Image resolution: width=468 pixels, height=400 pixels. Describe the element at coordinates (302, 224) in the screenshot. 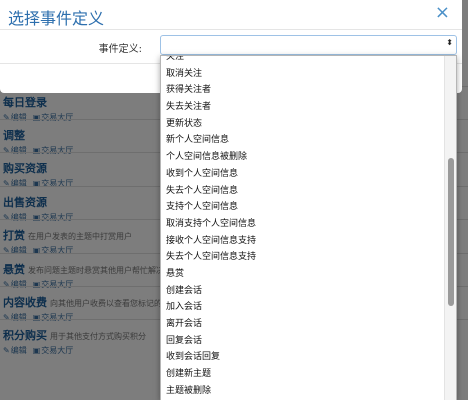

I see `dropdown-option: 取消支持个人空间信息` at that location.